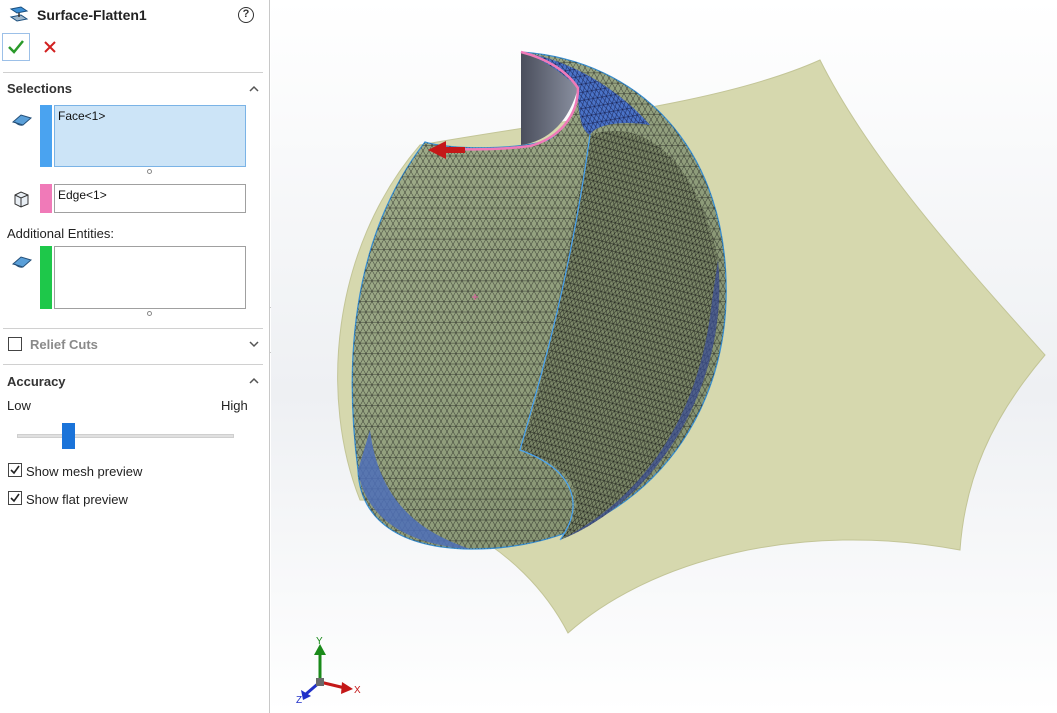  Describe the element at coordinates (40, 88) in the screenshot. I see `selections-title: Selections` at that location.